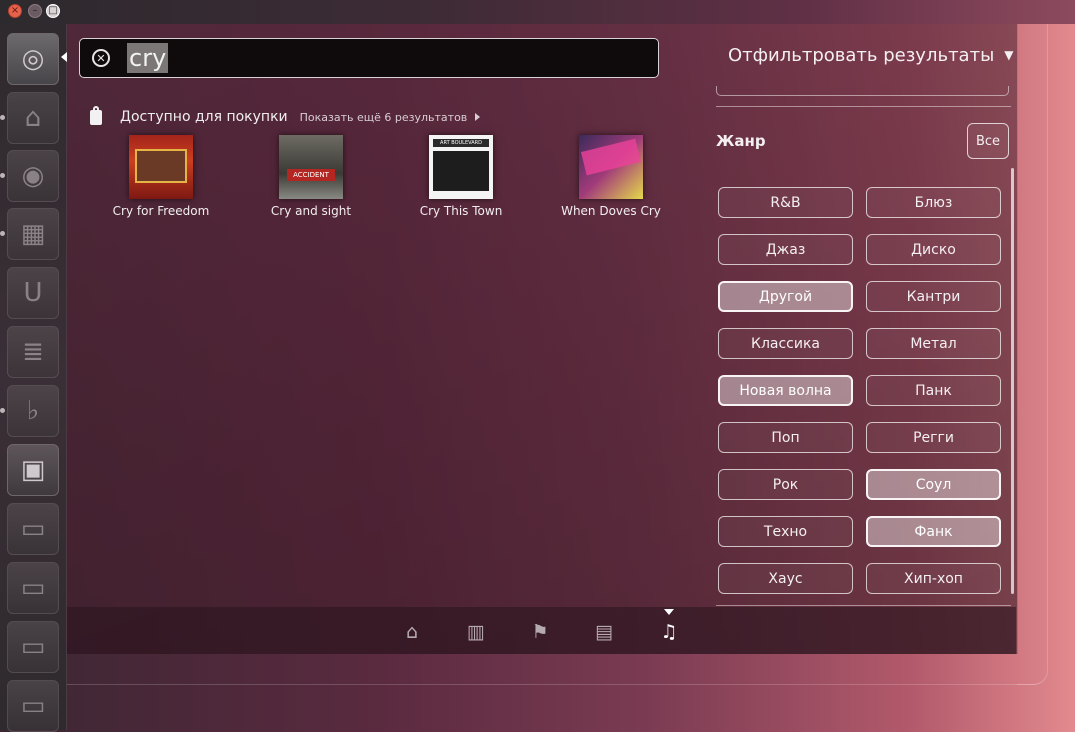 Image resolution: width=1075 pixels, height=732 pixels. I want to click on result-item: When Doves Cry, so click(611, 176).